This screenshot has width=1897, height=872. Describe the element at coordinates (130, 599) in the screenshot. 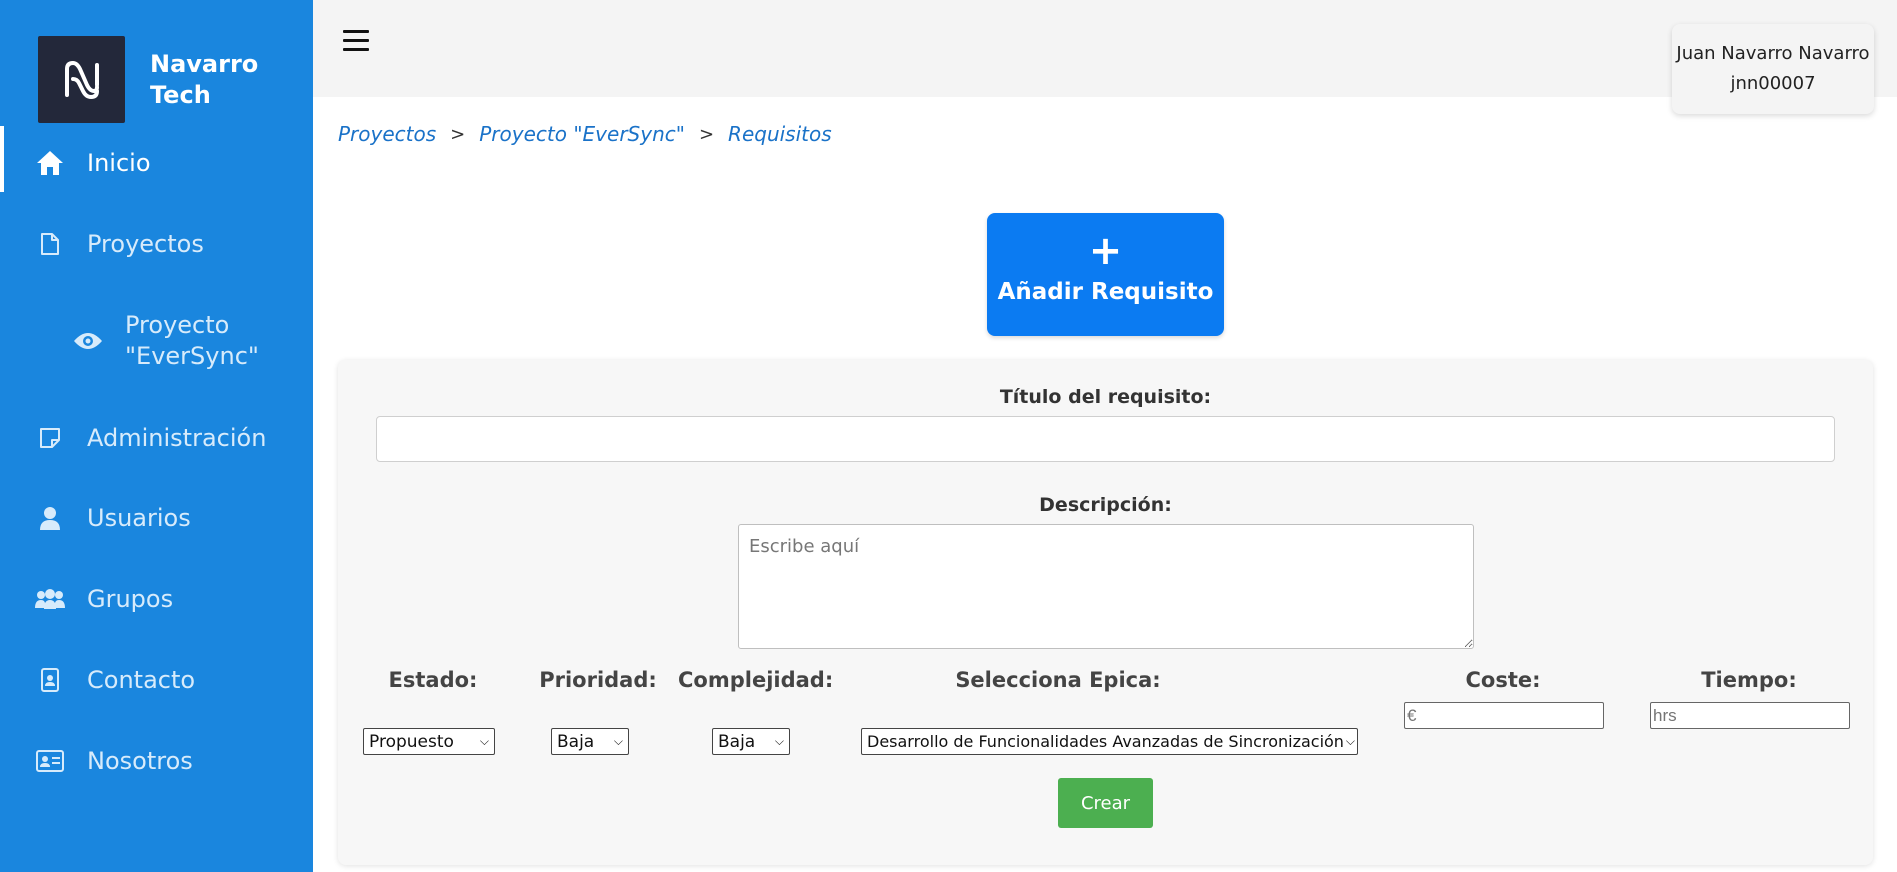

I see `sidebar-item-label: Grupos` at that location.